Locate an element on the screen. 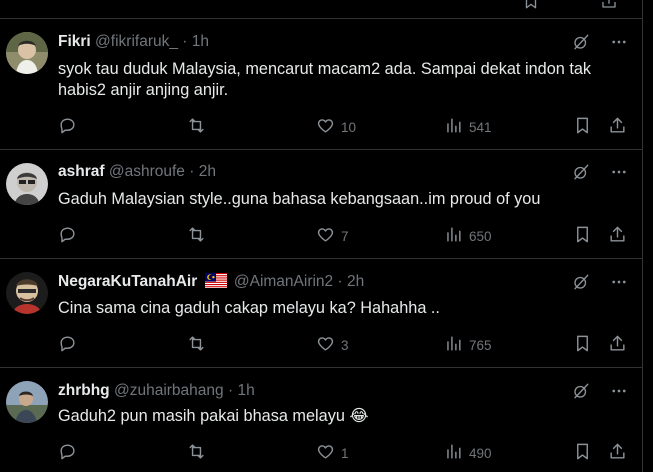 The width and height of the screenshot is (653, 472). like-button: 7 is located at coordinates (332, 236).